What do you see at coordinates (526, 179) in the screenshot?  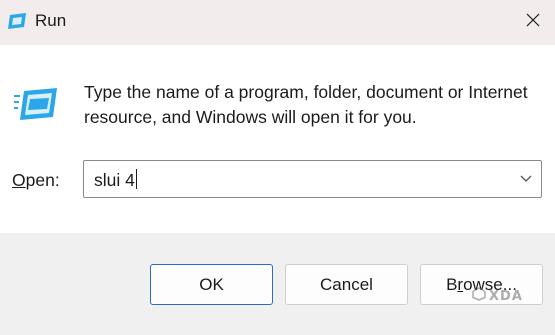 I see `chevron-down-icon` at bounding box center [526, 179].